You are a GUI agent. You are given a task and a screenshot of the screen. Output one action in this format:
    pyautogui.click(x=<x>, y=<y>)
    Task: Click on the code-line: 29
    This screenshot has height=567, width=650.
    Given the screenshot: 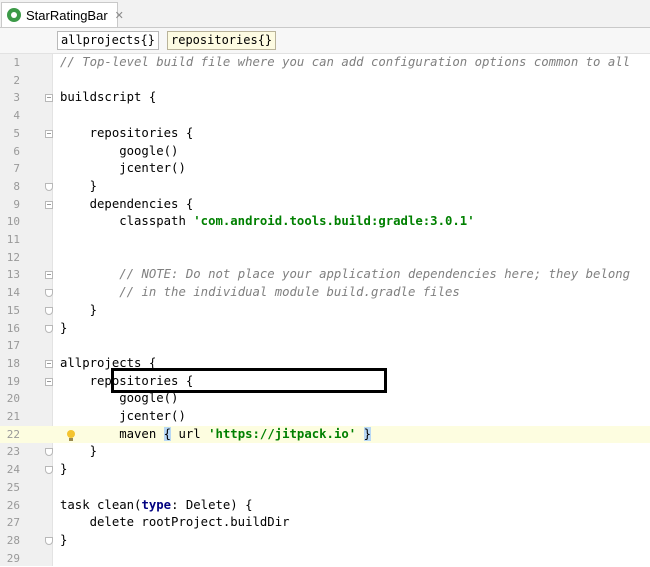 What is the action you would take?
    pyautogui.click(x=325, y=558)
    